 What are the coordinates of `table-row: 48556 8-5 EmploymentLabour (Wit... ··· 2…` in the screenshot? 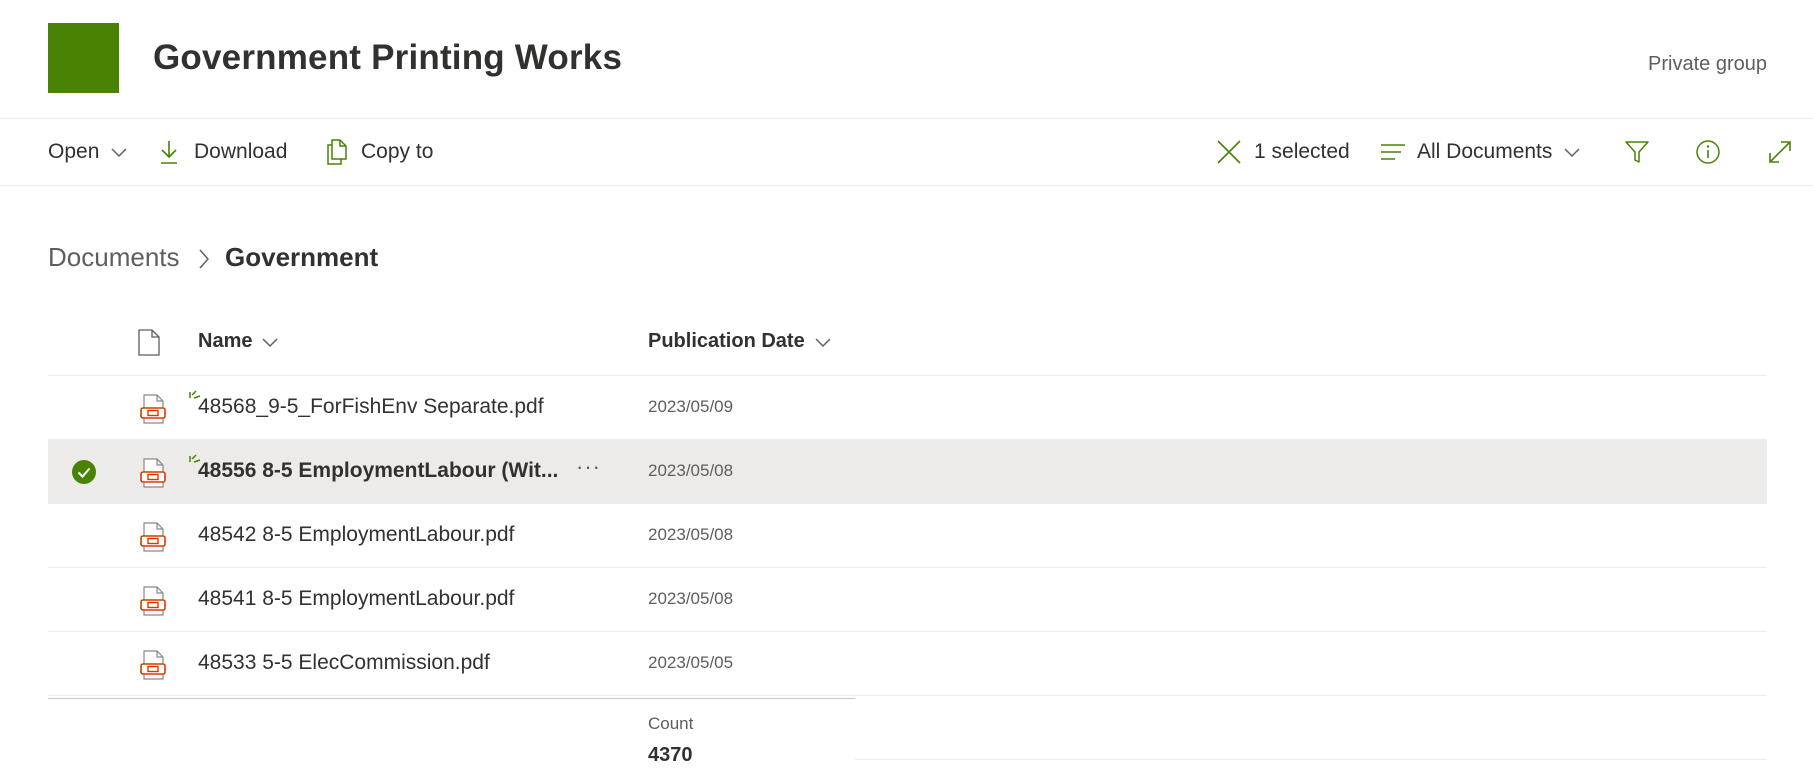 It's located at (907, 472).